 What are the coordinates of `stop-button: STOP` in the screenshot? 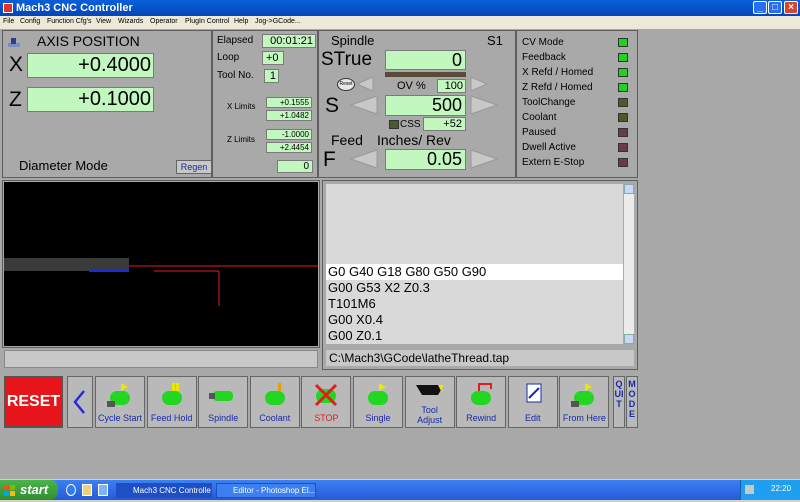 It's located at (326, 402).